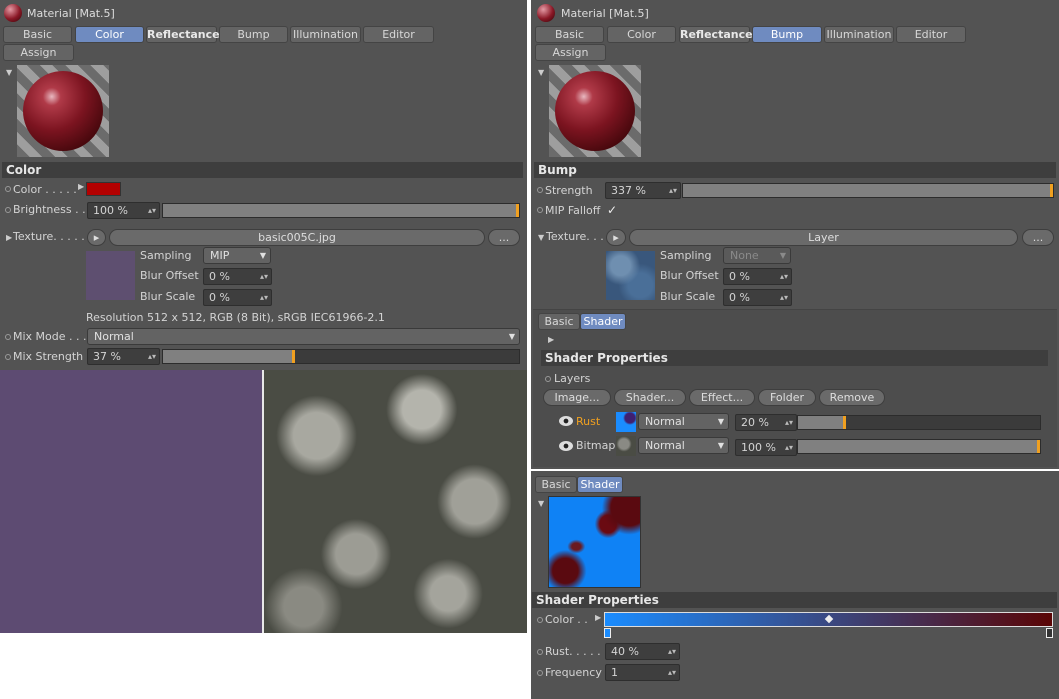 The image size is (1059, 699). What do you see at coordinates (1049, 633) in the screenshot?
I see `gradient-end-knot` at bounding box center [1049, 633].